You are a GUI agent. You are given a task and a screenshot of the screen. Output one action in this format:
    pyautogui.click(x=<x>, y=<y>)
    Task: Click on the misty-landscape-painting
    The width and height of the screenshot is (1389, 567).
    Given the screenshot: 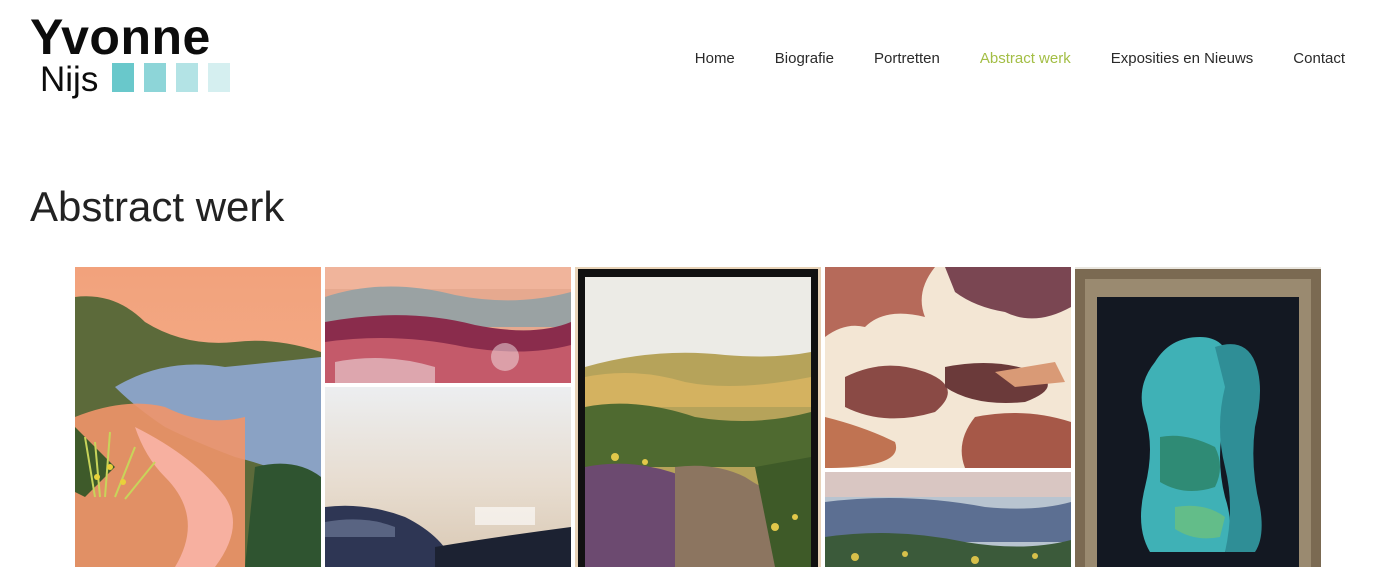 What is the action you would take?
    pyautogui.click(x=448, y=477)
    